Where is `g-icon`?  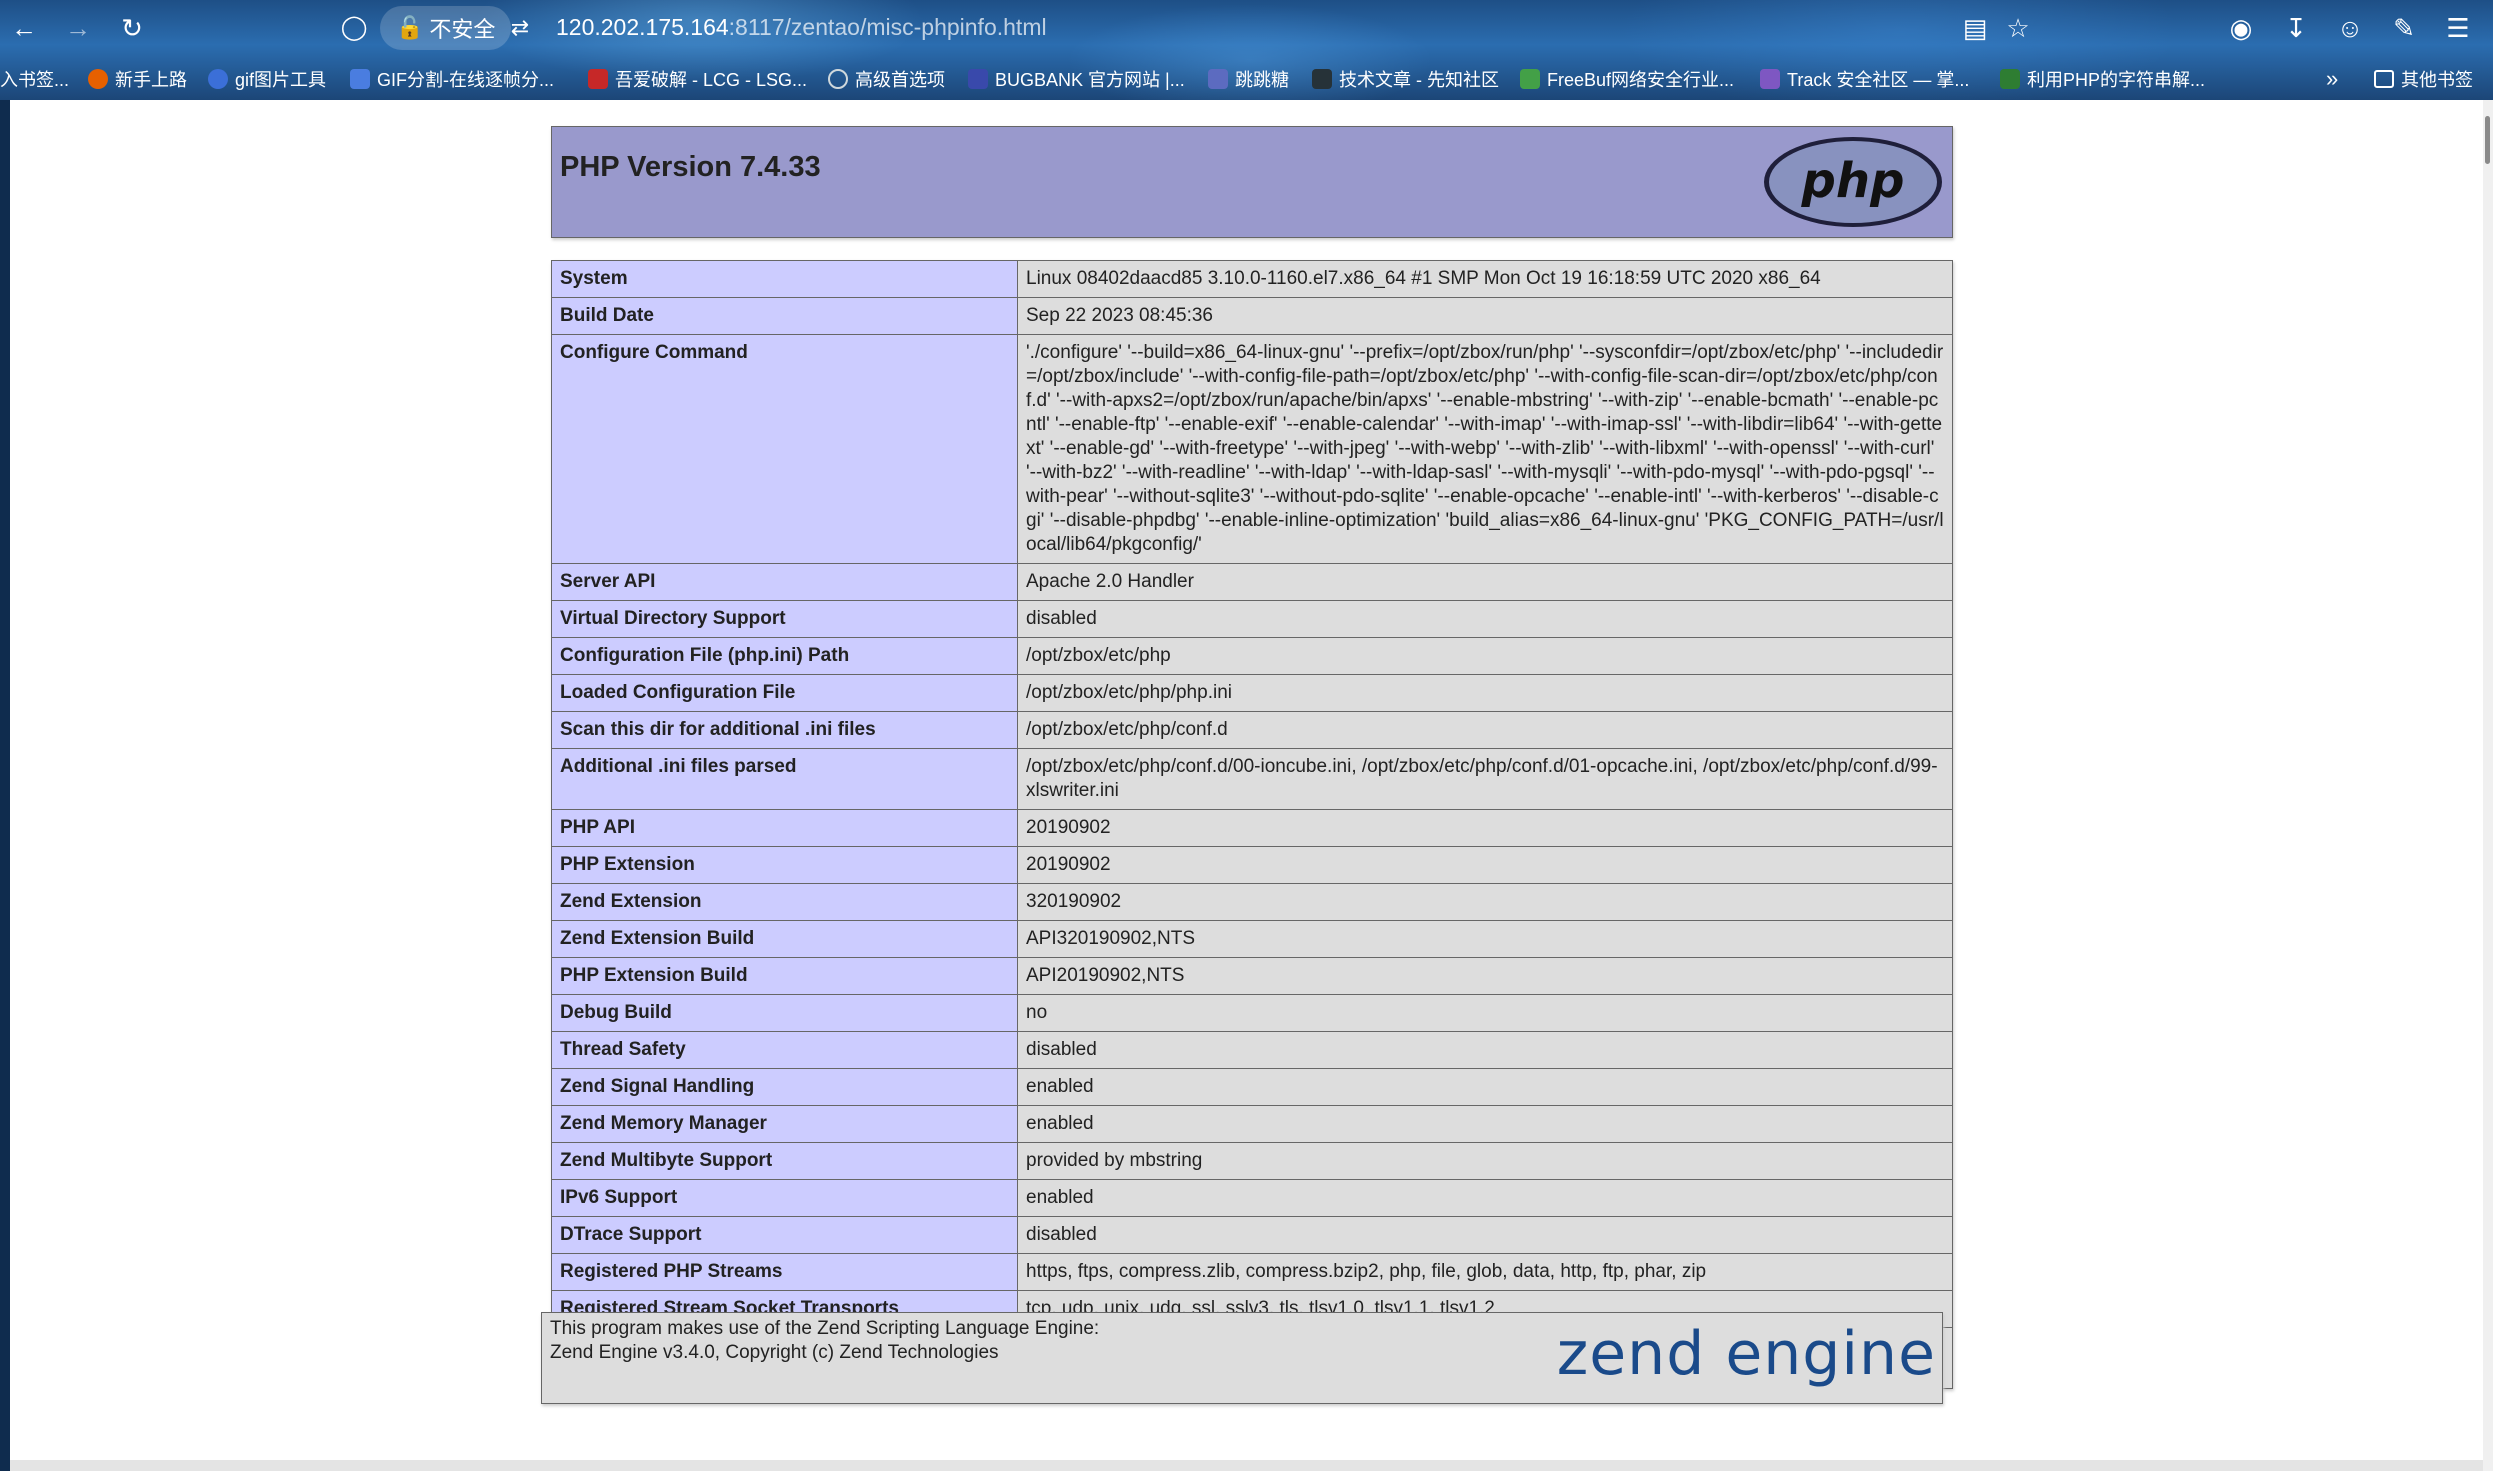
g-icon is located at coordinates (218, 79).